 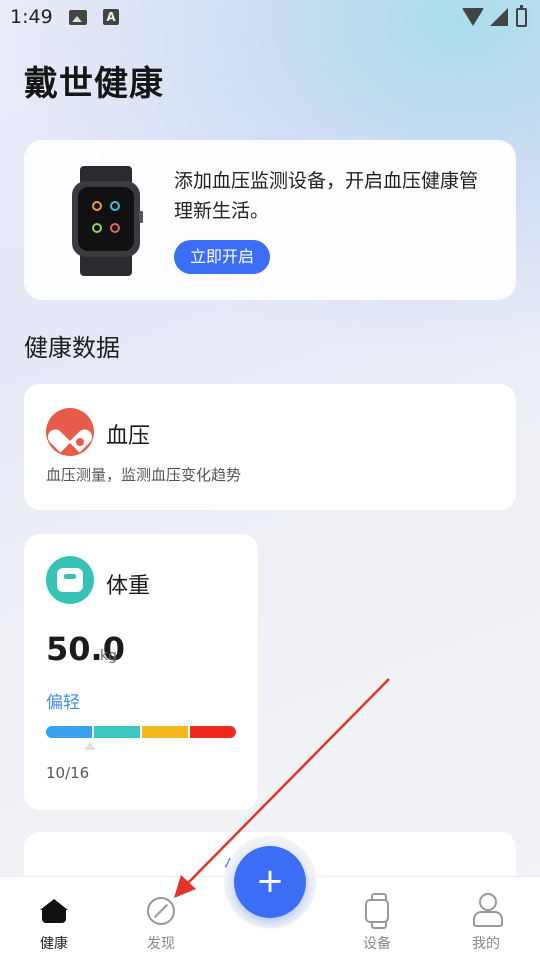 I want to click on weight-title: 体重, so click(x=128, y=586).